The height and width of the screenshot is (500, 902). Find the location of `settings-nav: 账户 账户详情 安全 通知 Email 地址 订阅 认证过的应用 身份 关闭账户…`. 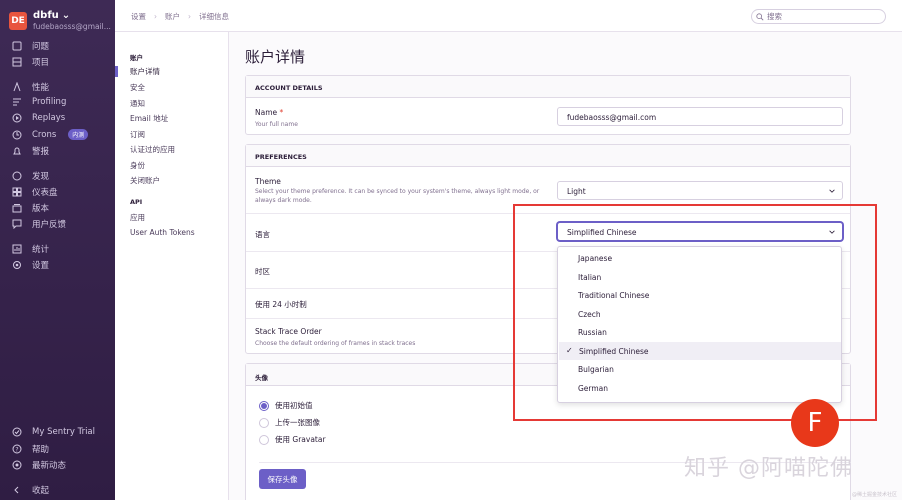

settings-nav: 账户 账户详情 安全 通知 Email 地址 订阅 认证过的应用 身份 关闭账户… is located at coordinates (172, 266).